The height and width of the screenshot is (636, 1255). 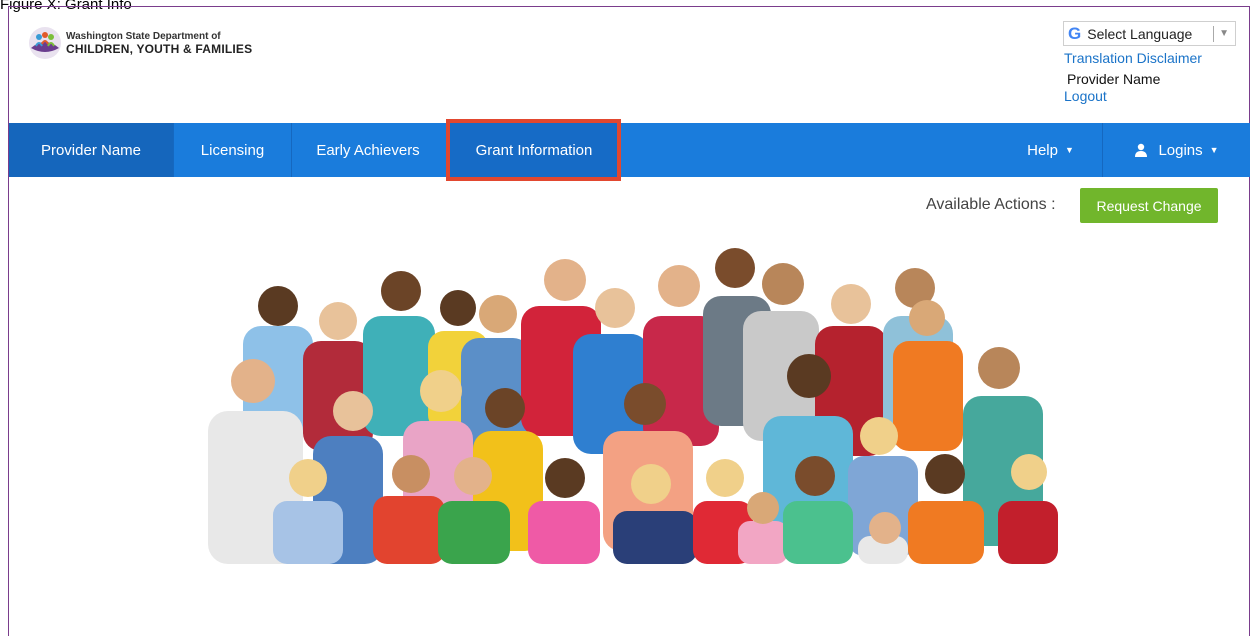 I want to click on select-divider, so click(x=1214, y=33).